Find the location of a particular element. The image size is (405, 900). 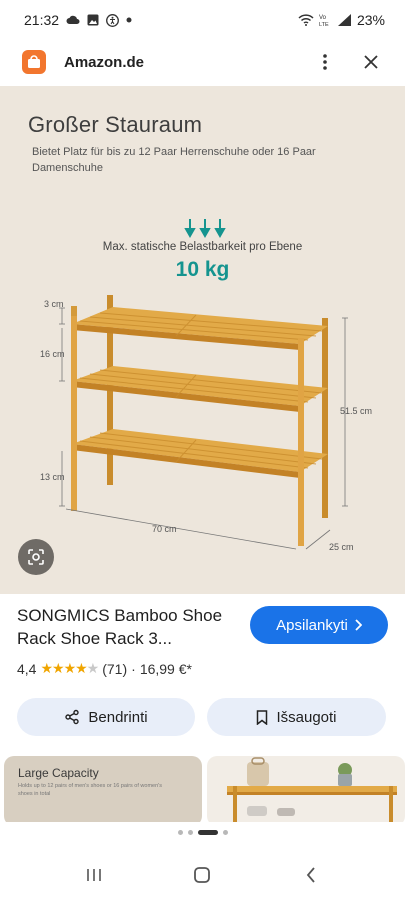

amazon-logo-icon is located at coordinates (34, 62).